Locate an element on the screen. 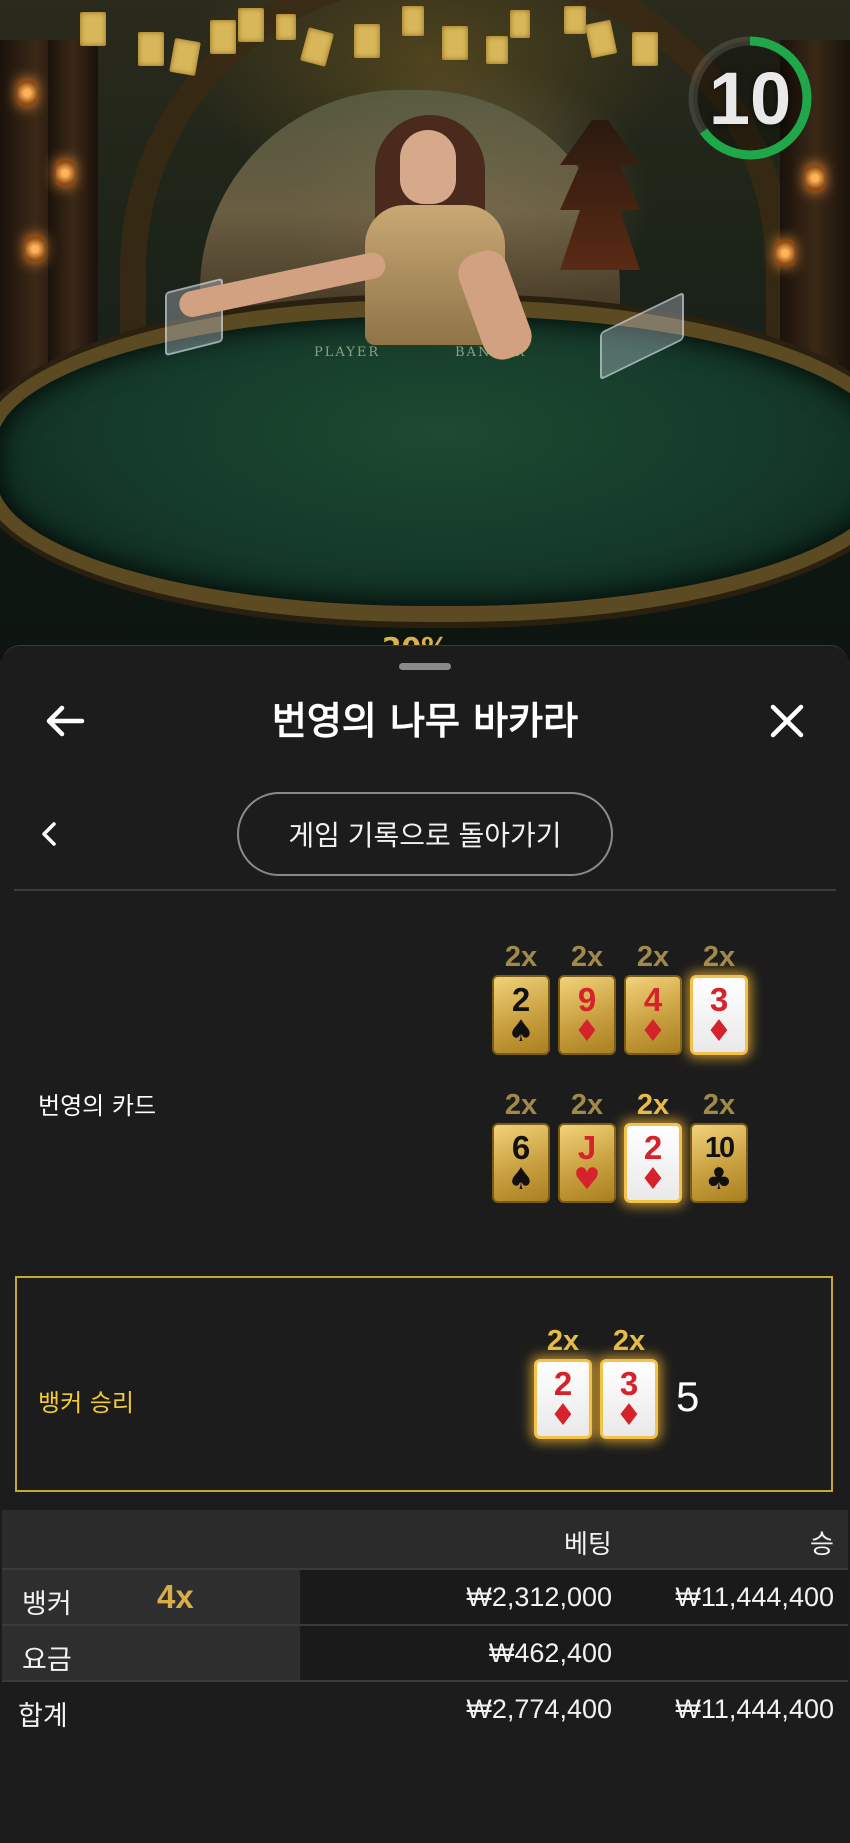 Image resolution: width=850 pixels, height=1843 pixels. table-row-banker: 뱅커 4x ₩2,312,000 ₩11,444,400 is located at coordinates (425, 1597).